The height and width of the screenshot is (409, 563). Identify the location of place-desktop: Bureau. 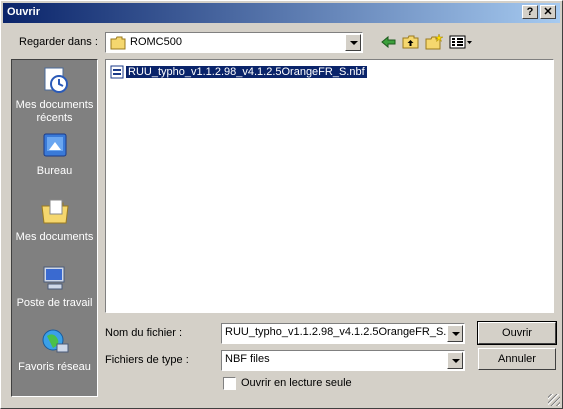
(54, 154).